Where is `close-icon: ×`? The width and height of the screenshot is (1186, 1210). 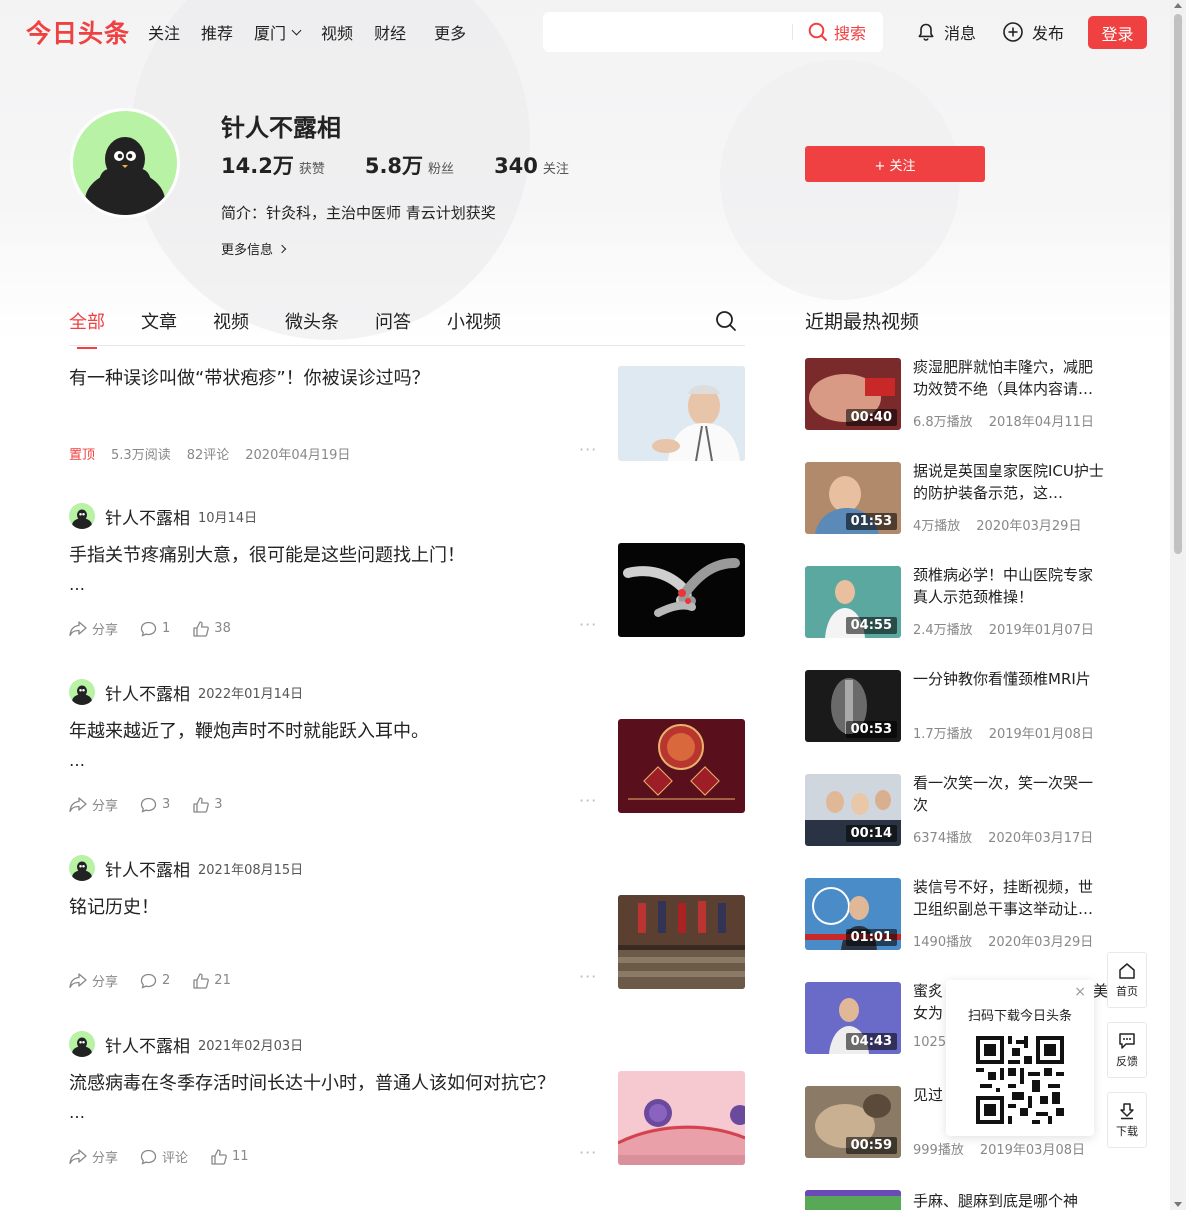
close-icon: × is located at coordinates (1080, 992).